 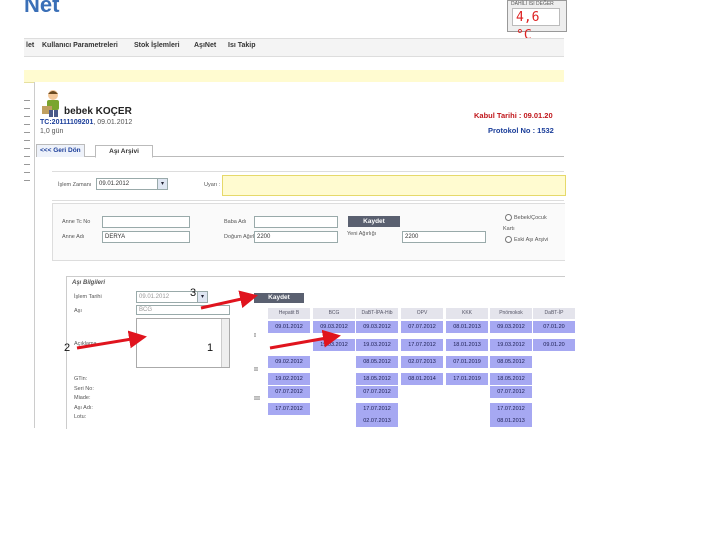 What do you see at coordinates (208, 320) in the screenshot?
I see `annotation-arrows` at bounding box center [208, 320].